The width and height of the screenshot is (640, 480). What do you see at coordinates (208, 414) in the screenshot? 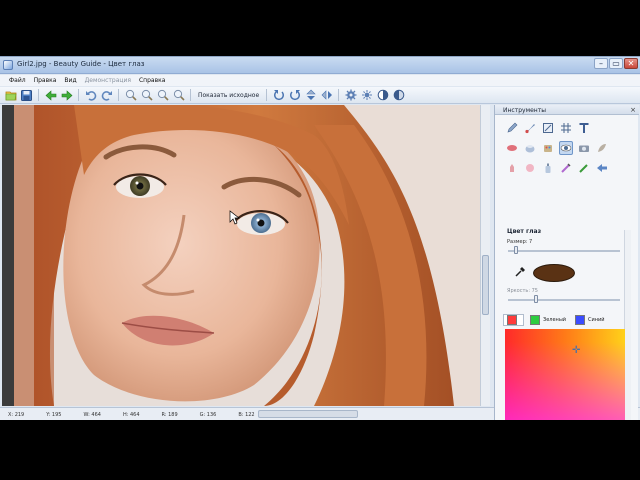
I see `status-green: G: 136` at bounding box center [208, 414].